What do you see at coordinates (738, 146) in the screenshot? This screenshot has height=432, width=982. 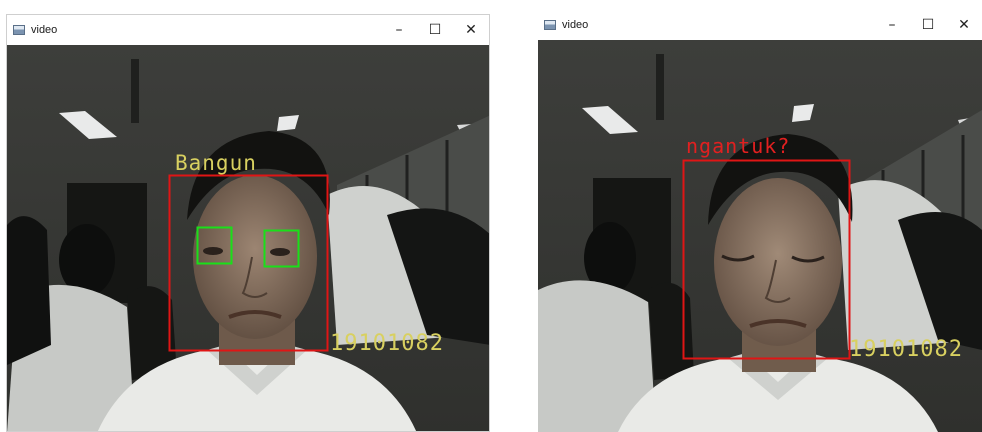 I see `status-label: ngantuk?` at bounding box center [738, 146].